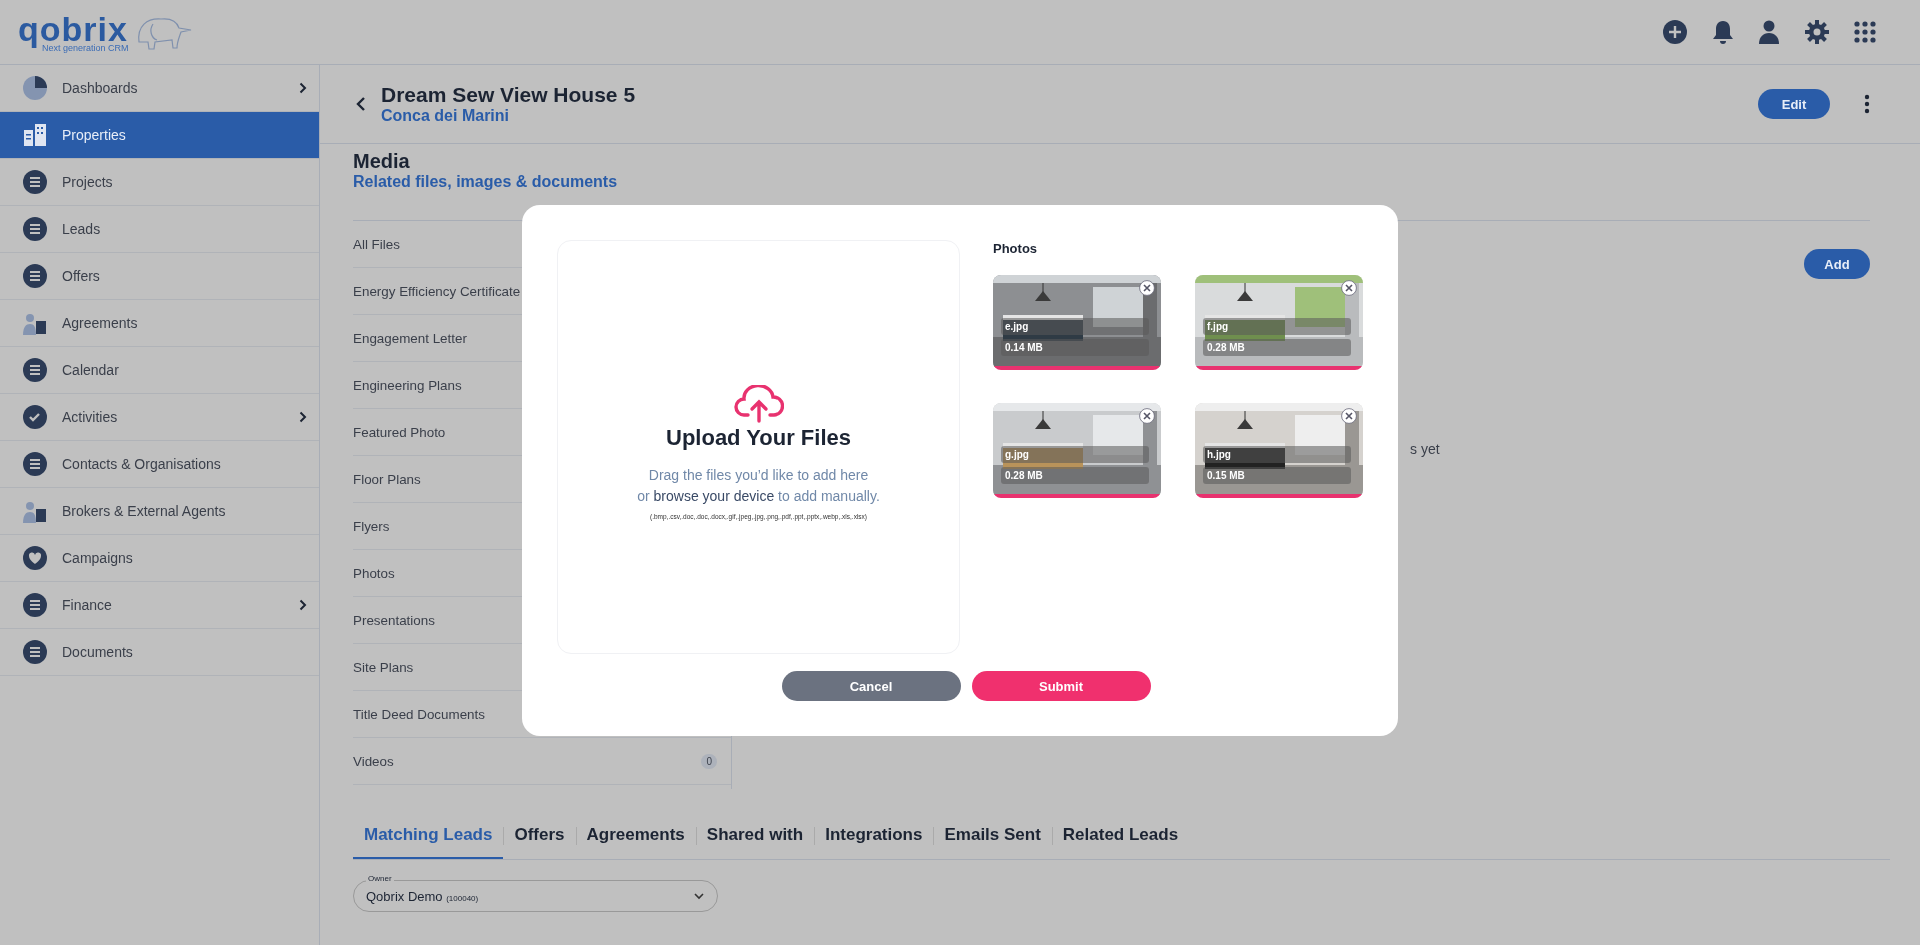  I want to click on upload-title: Upload Your Files, so click(758, 437).